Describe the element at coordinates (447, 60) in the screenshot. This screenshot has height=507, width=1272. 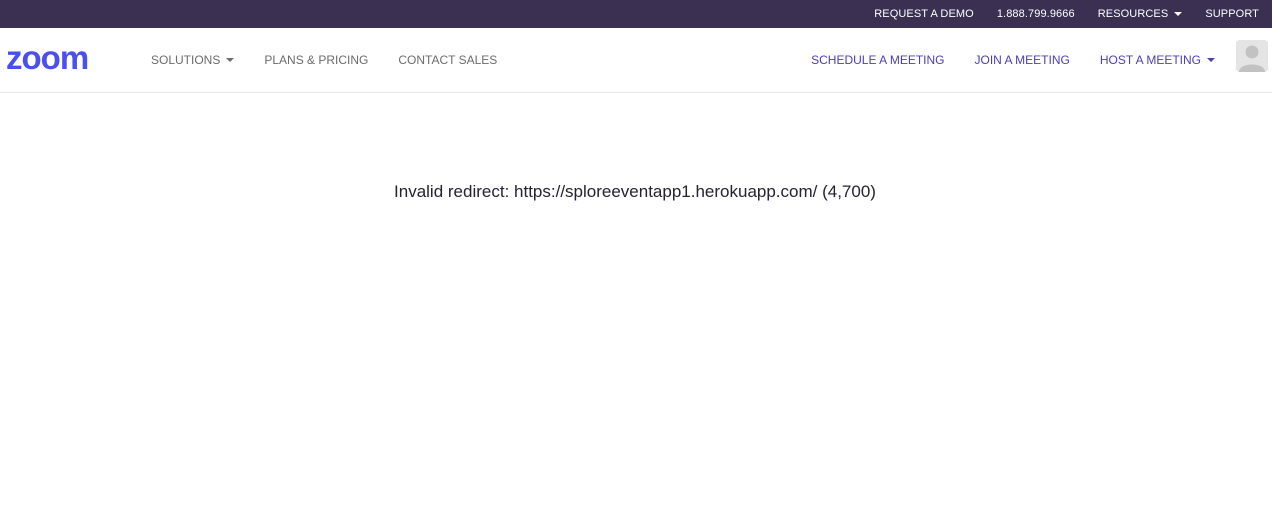
I see `contact-sales-link: CONTACT SALES` at that location.